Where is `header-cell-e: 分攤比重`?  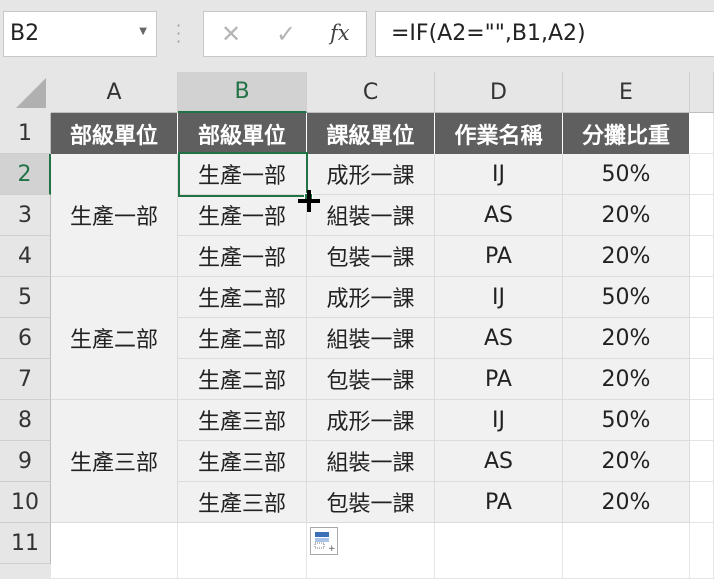 header-cell-e: 分攤比重 is located at coordinates (626, 133).